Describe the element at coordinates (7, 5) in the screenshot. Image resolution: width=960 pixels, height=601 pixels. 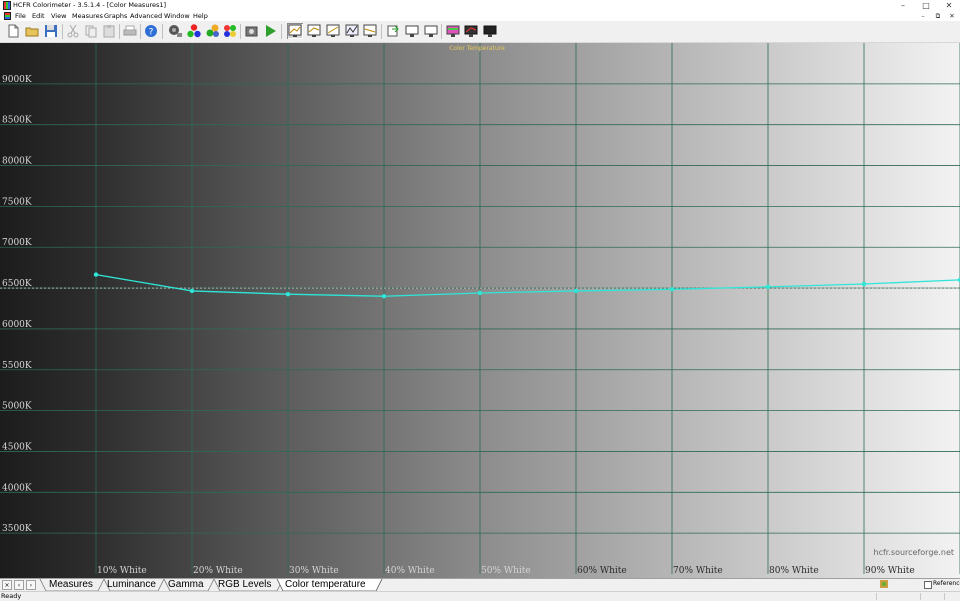
I see `app-icon` at that location.